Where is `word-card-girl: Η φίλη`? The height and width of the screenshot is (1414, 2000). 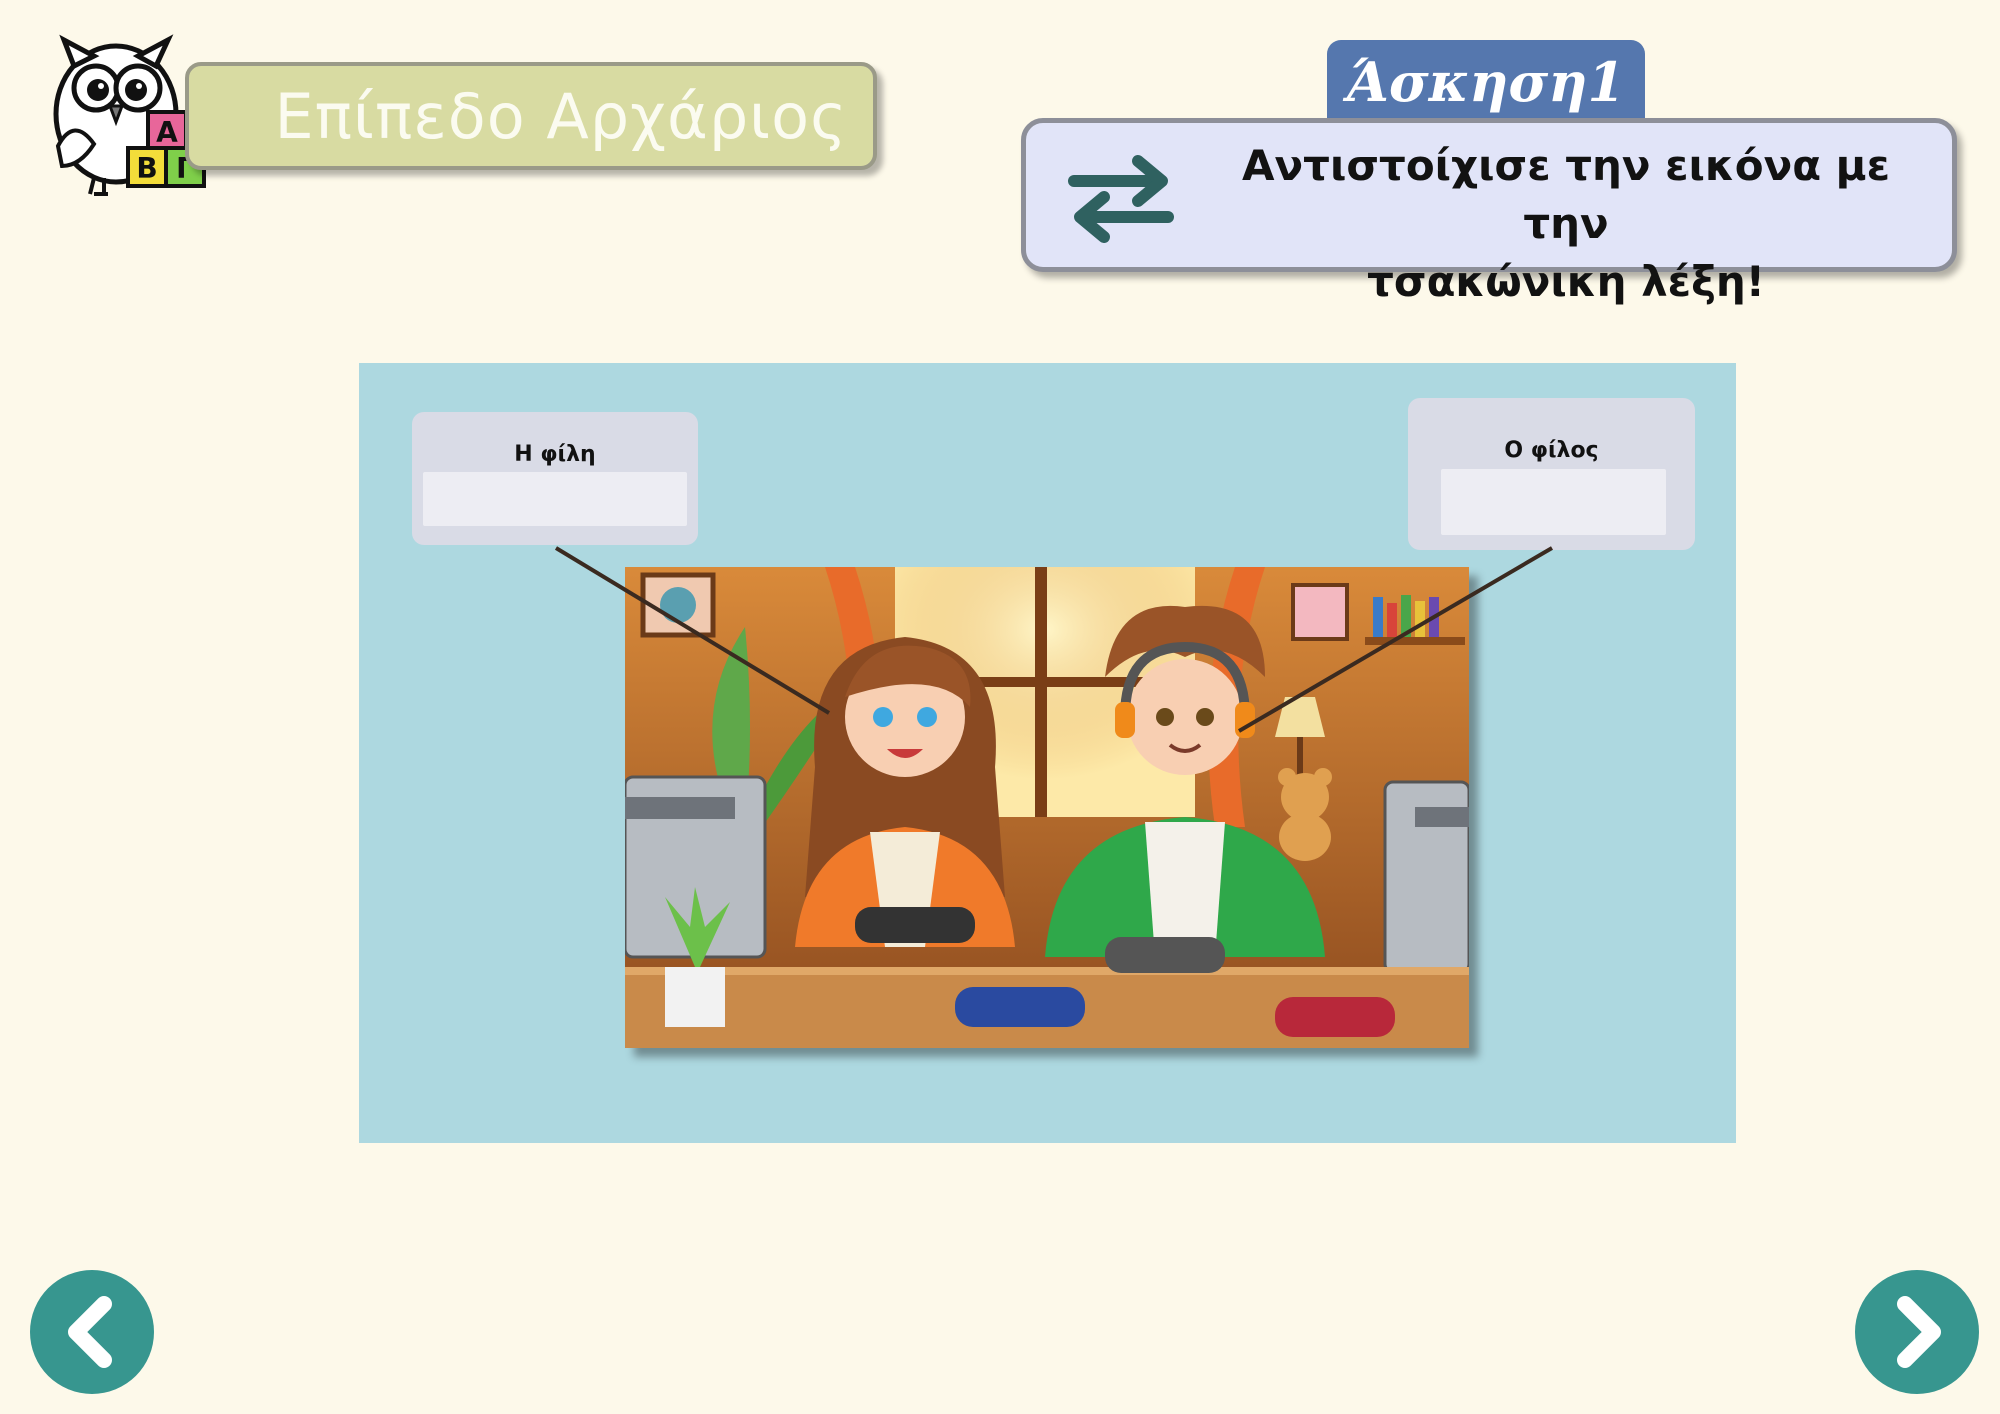
word-card-girl: Η φίλη is located at coordinates (555, 478).